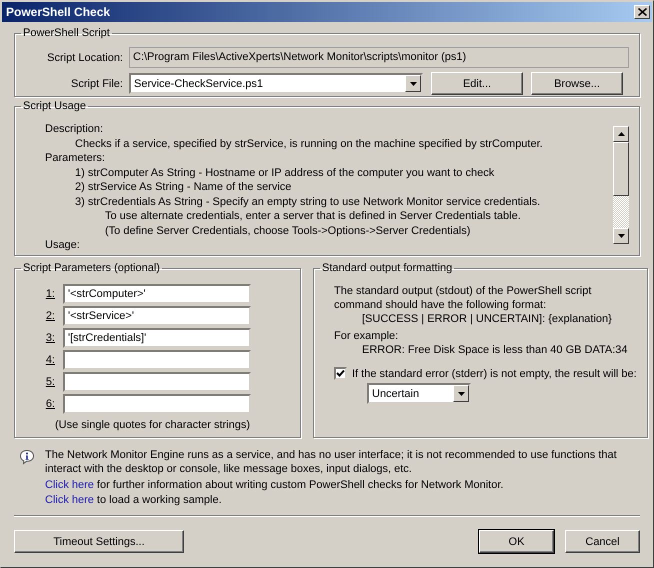  Describe the element at coordinates (74, 129) in the screenshot. I see `usage-text-line: Description:` at that location.